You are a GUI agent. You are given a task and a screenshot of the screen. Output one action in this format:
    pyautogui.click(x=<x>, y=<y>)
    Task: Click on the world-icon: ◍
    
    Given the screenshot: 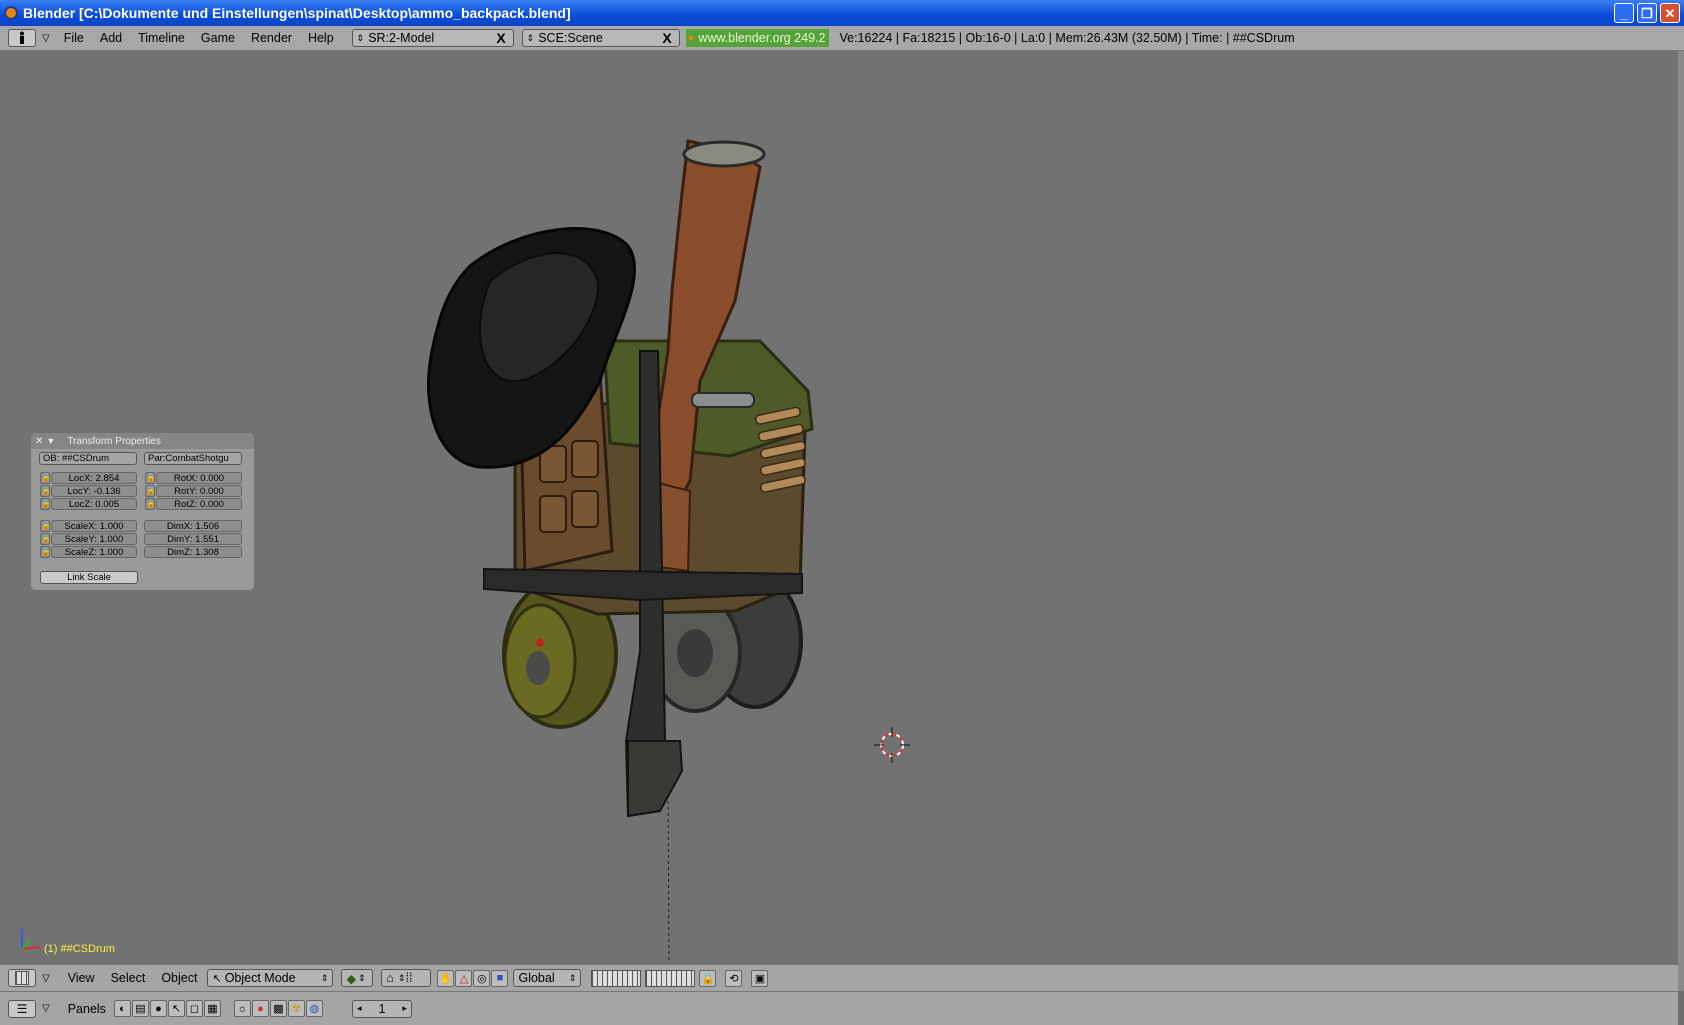 What is the action you would take?
    pyautogui.click(x=314, y=1008)
    